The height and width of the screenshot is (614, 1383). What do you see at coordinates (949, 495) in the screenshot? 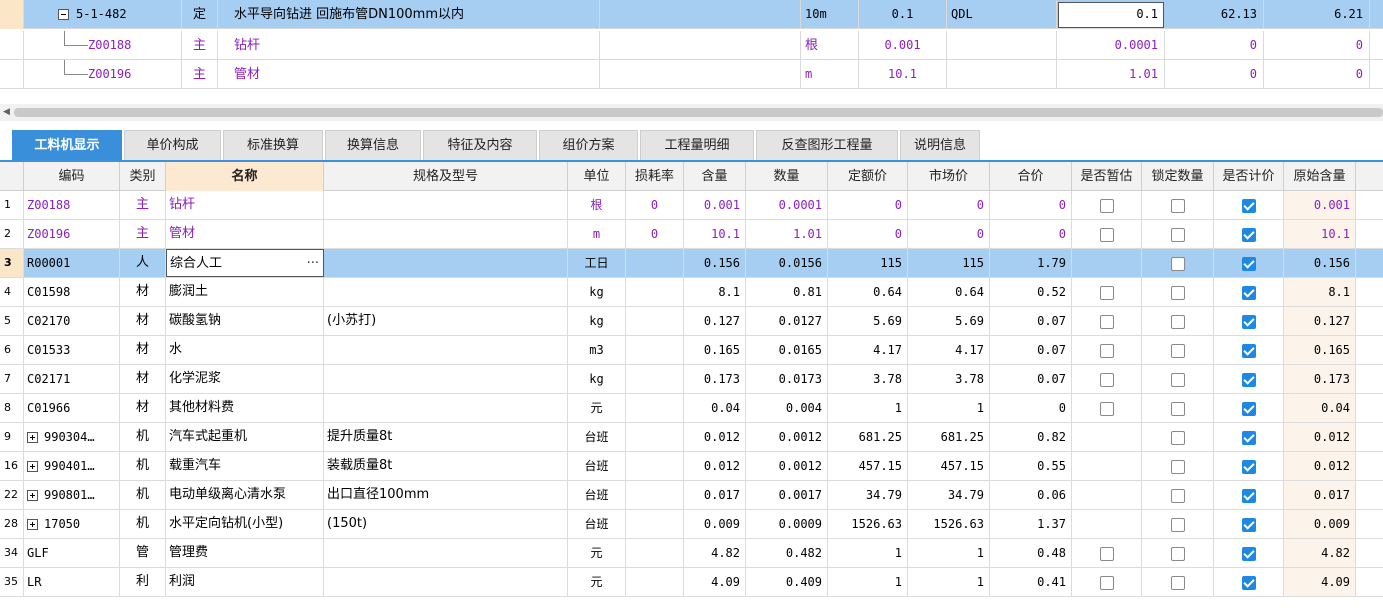
I see `cell-market: 34.79` at bounding box center [949, 495].